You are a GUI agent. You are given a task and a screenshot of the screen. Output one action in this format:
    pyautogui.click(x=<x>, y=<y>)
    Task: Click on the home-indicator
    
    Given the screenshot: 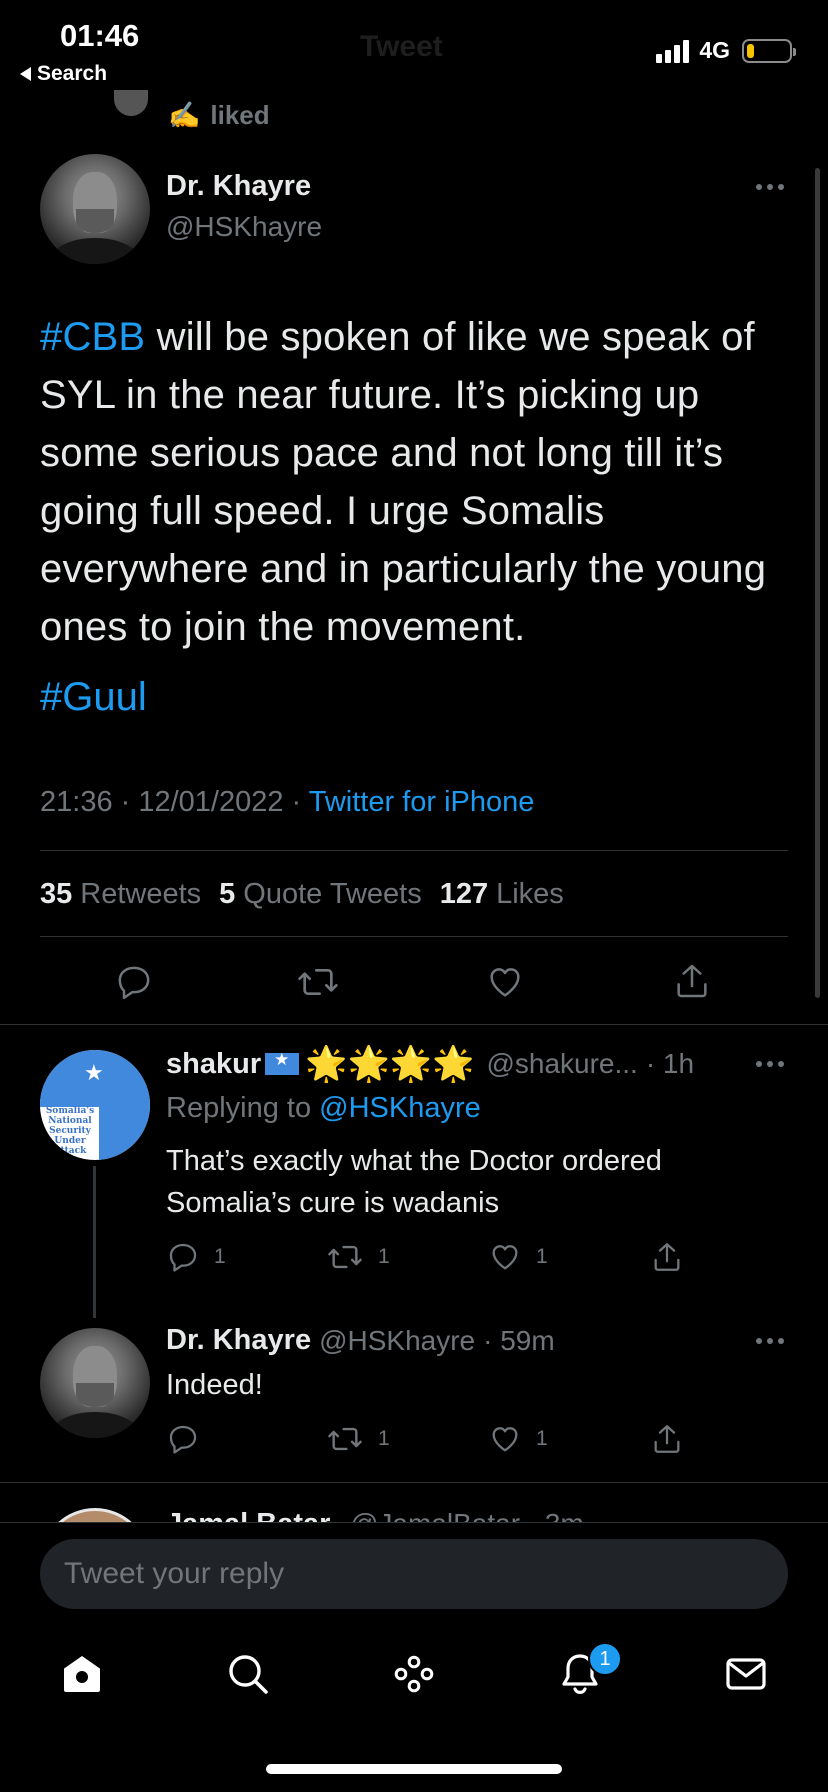 What is the action you would take?
    pyautogui.click(x=414, y=1769)
    